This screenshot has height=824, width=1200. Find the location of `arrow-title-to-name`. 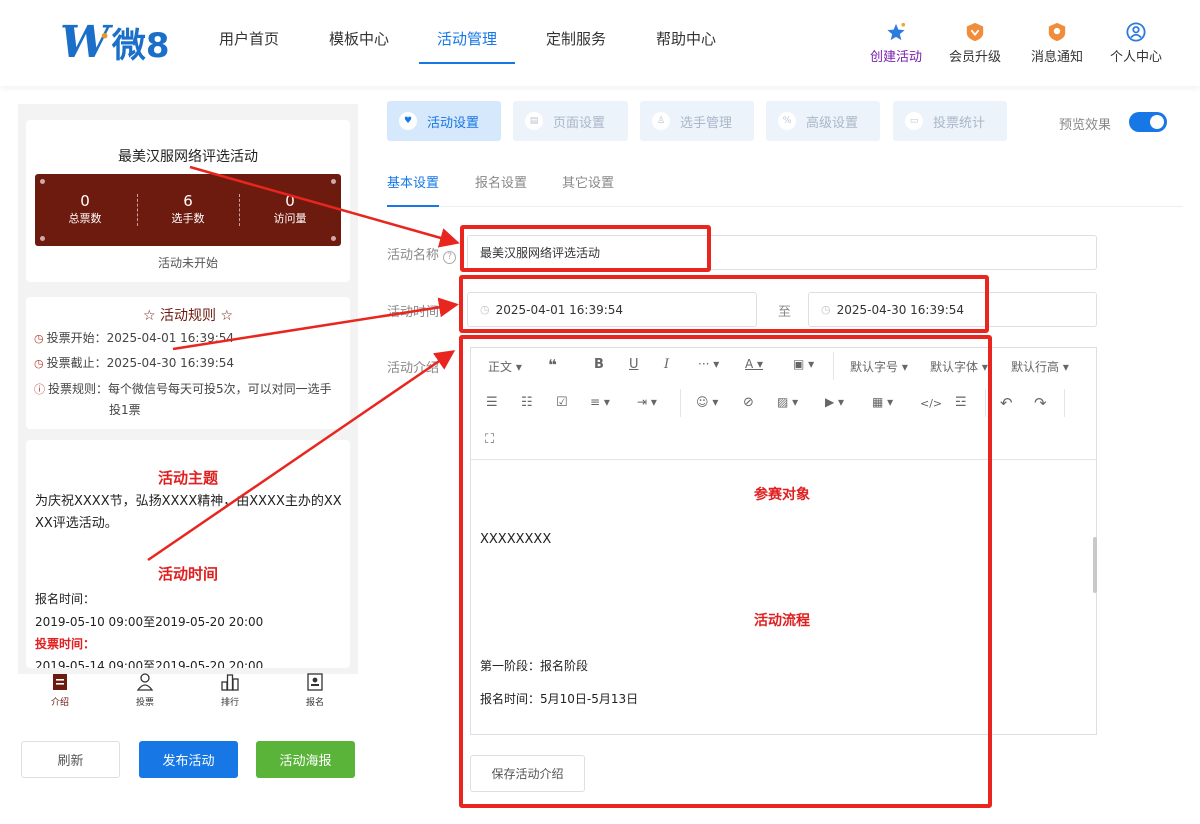

arrow-title-to-name is located at coordinates (324, 206).